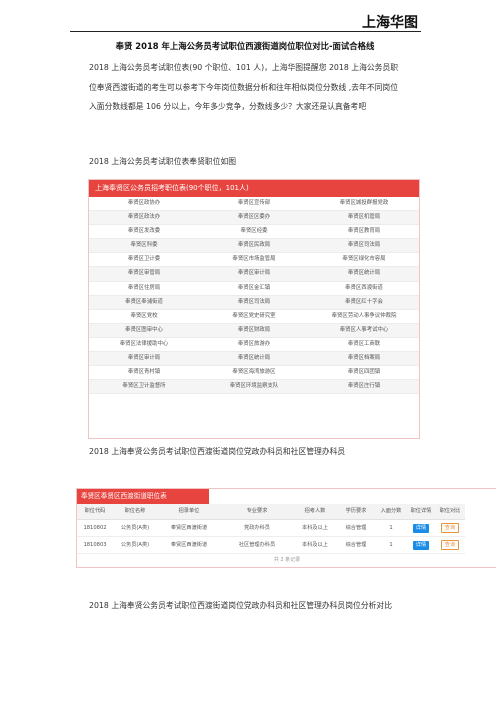 The height and width of the screenshot is (702, 496). What do you see at coordinates (95, 545) in the screenshot?
I see `xidu-table-cell: 1810803` at bounding box center [95, 545].